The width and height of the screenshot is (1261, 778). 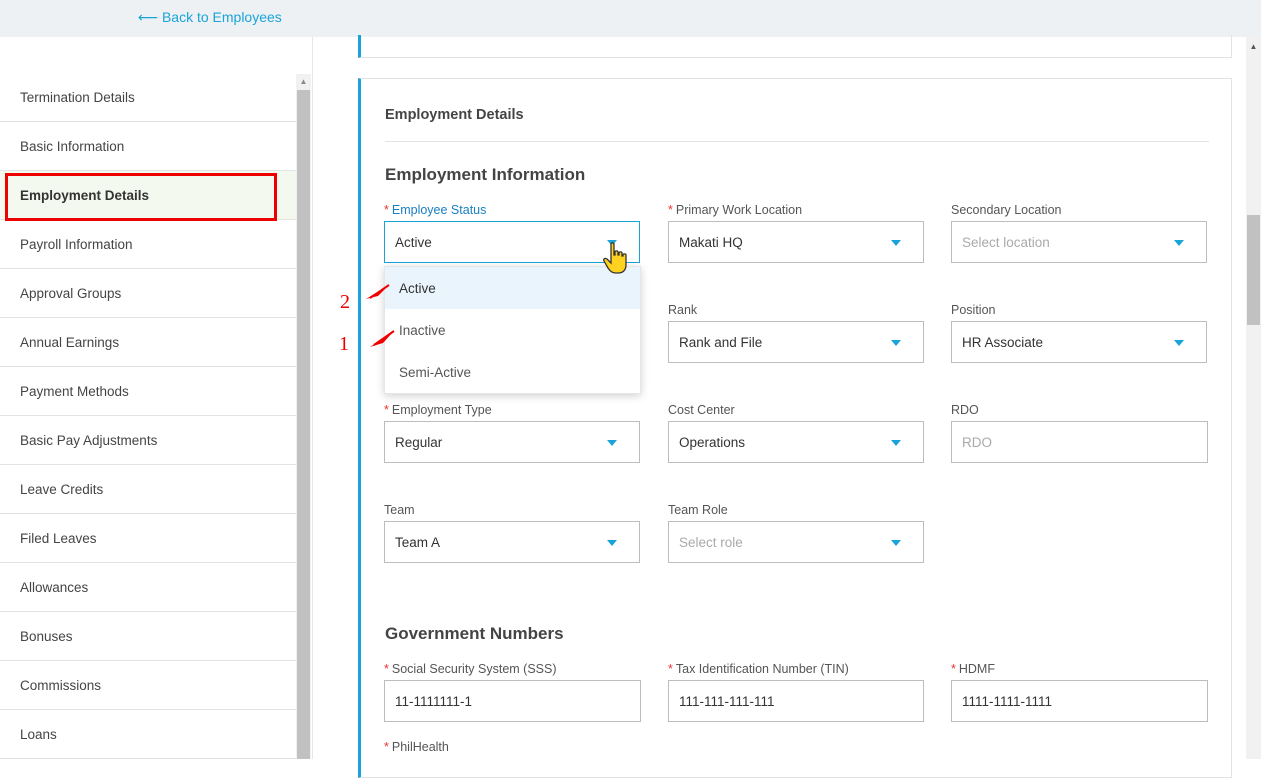 What do you see at coordinates (148, 146) in the screenshot?
I see `sidebar-item-basic-information: Basic Information` at bounding box center [148, 146].